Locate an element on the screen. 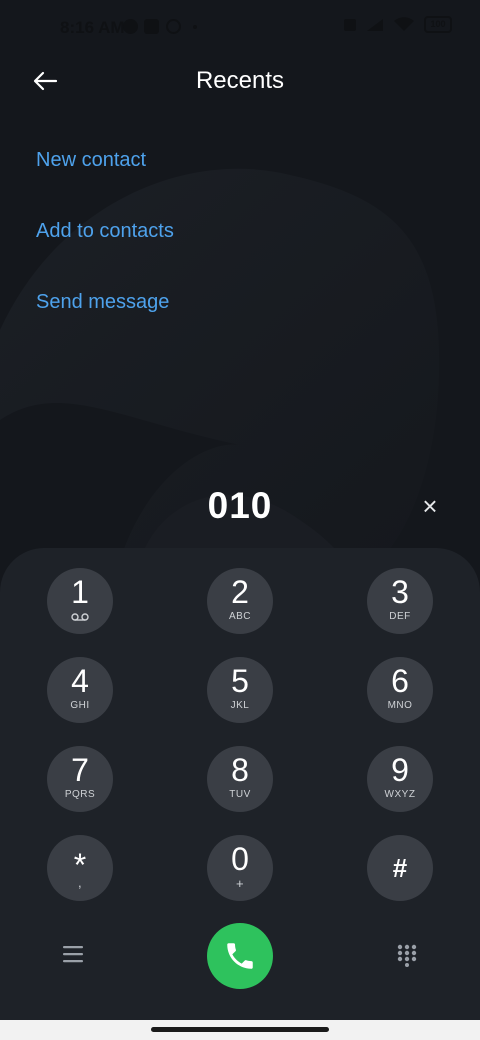 This screenshot has width=480, height=1040. app-header: Recents is located at coordinates (240, 81).